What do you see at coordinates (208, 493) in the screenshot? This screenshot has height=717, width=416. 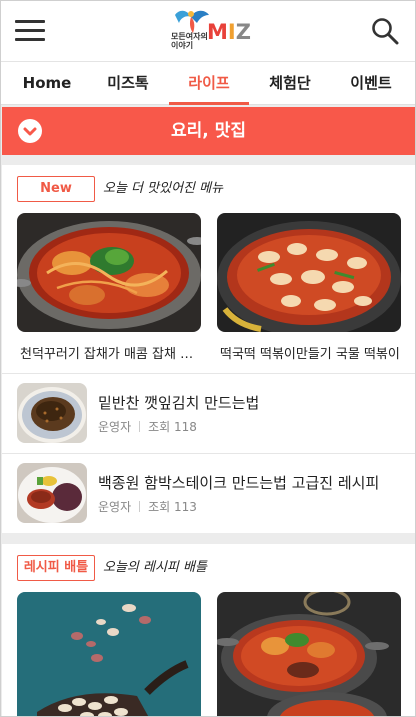 I see `list-item: 백종원 함박스테이크 만드는법 고급진 레시피 운영자 조회 113` at bounding box center [208, 493].